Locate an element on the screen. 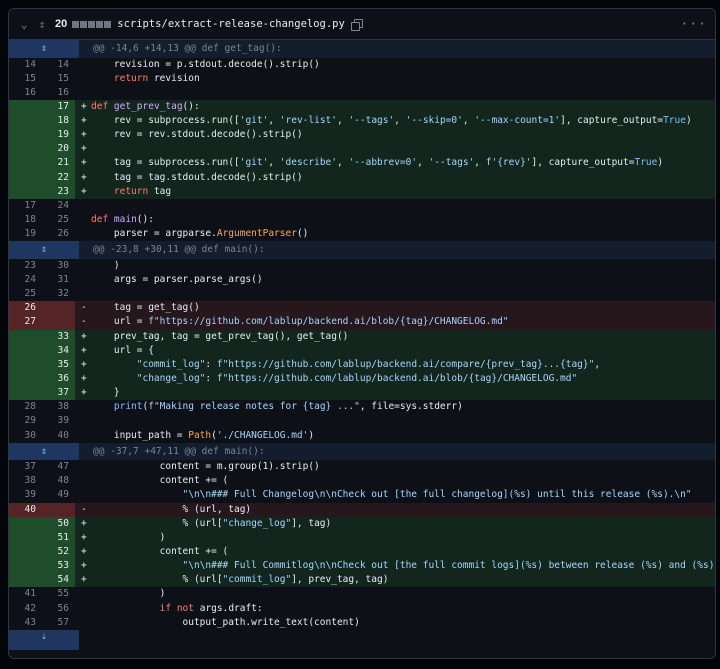 This screenshot has height=669, width=720. new-line-number: 38 is located at coordinates (58, 407).